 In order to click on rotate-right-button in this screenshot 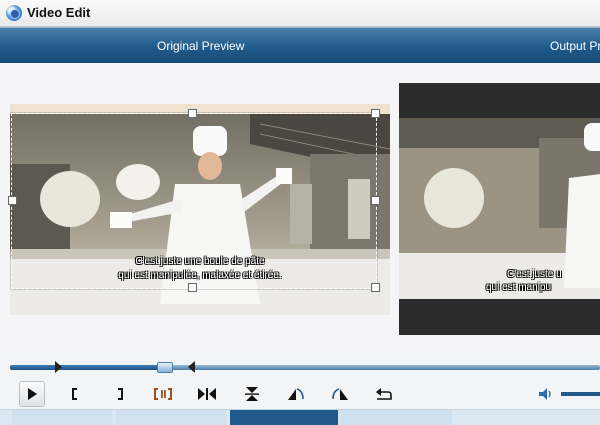, I will do `click(340, 394)`.